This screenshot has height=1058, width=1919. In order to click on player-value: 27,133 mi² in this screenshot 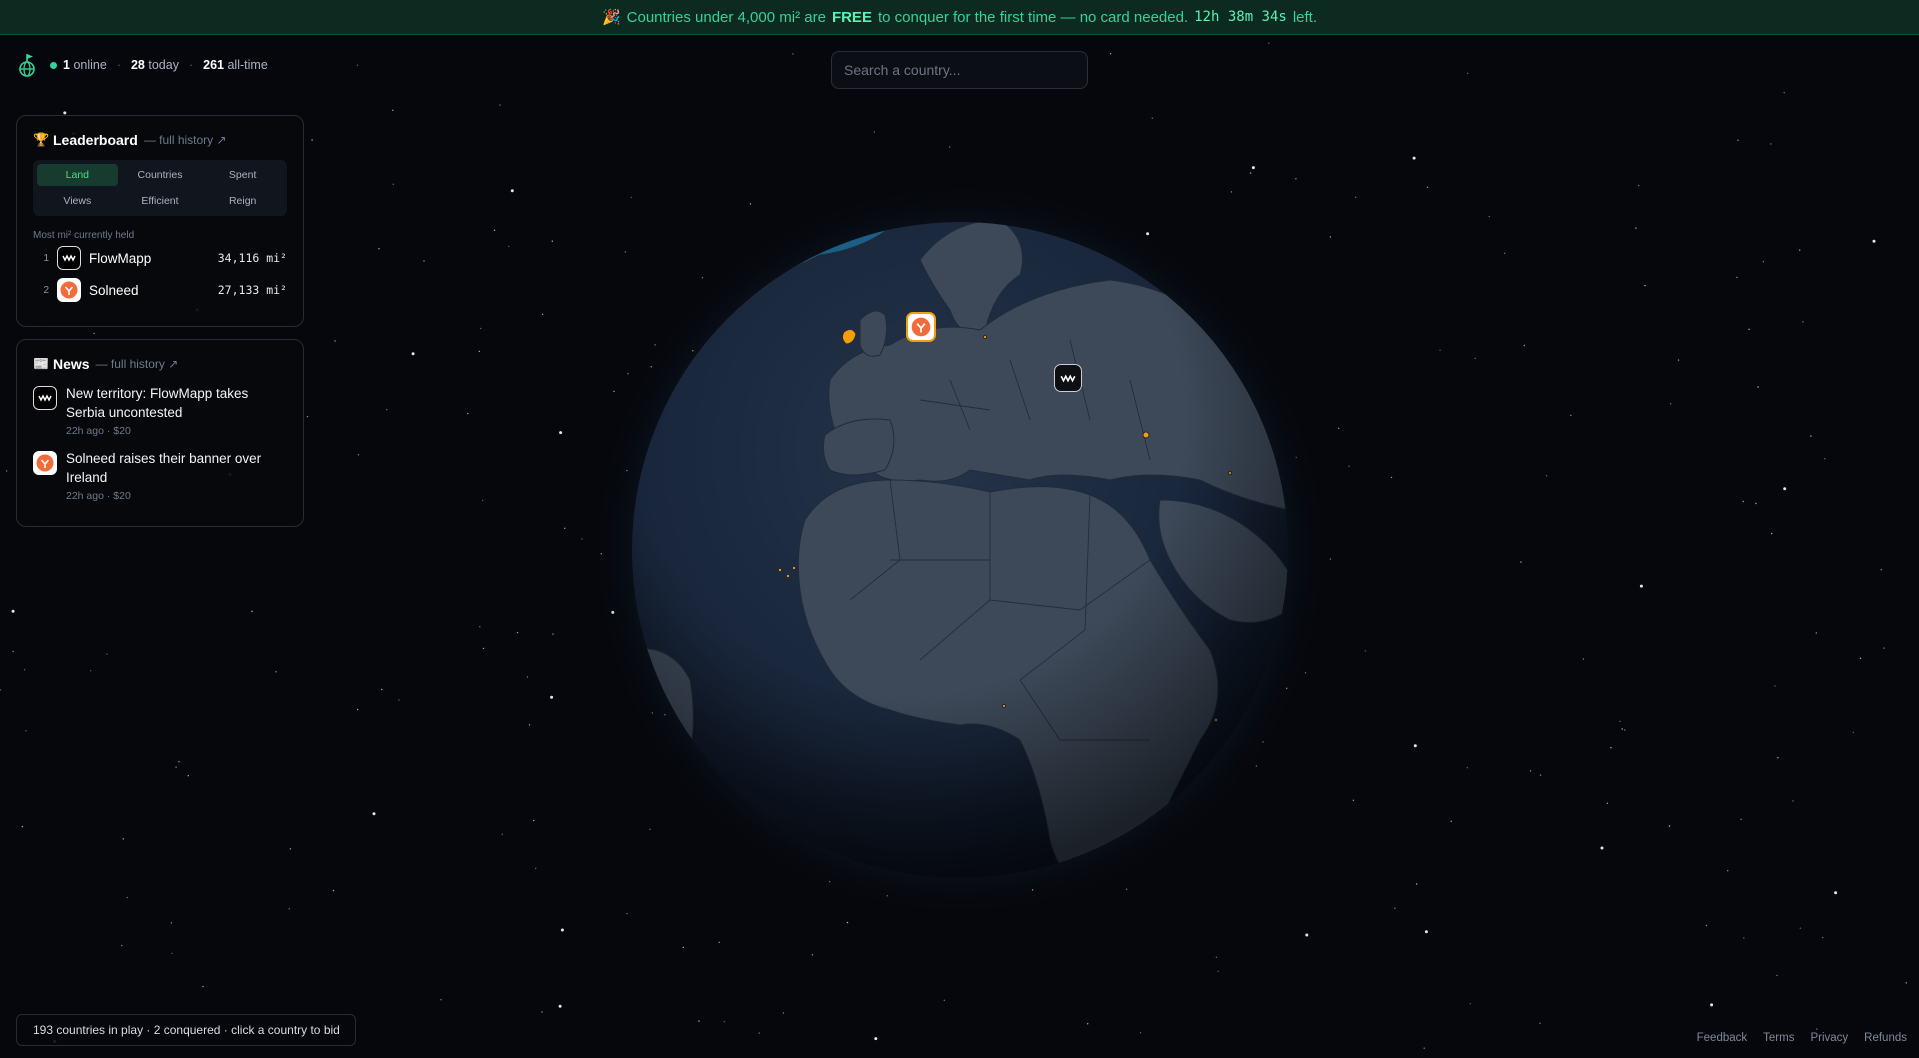, I will do `click(252, 290)`.